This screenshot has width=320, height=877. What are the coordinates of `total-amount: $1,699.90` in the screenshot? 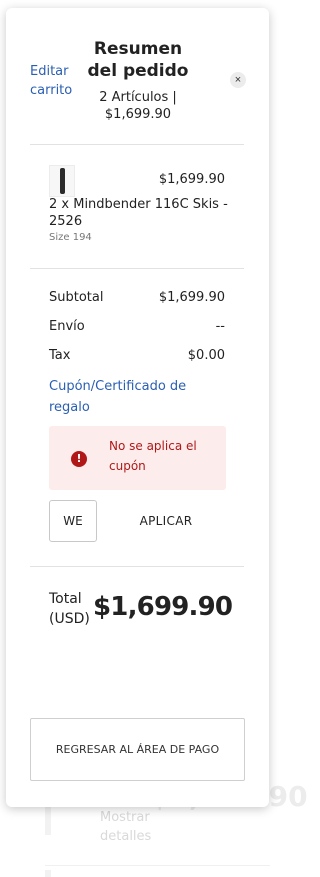 It's located at (163, 607).